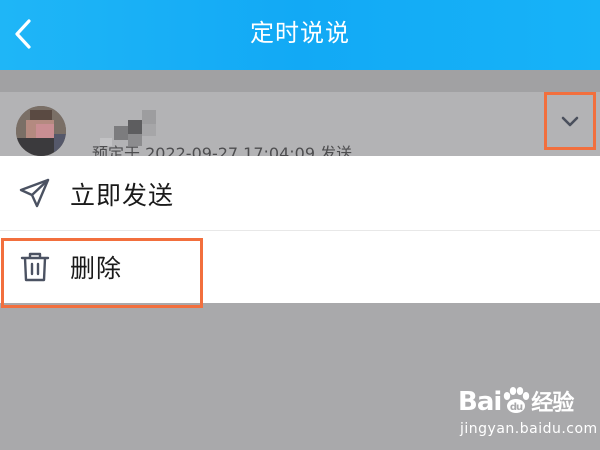 The height and width of the screenshot is (450, 600). What do you see at coordinates (222, 150) in the screenshot?
I see `scheduled-time-text: 预定于 2022-09-27 17:04:09 发送` at bounding box center [222, 150].